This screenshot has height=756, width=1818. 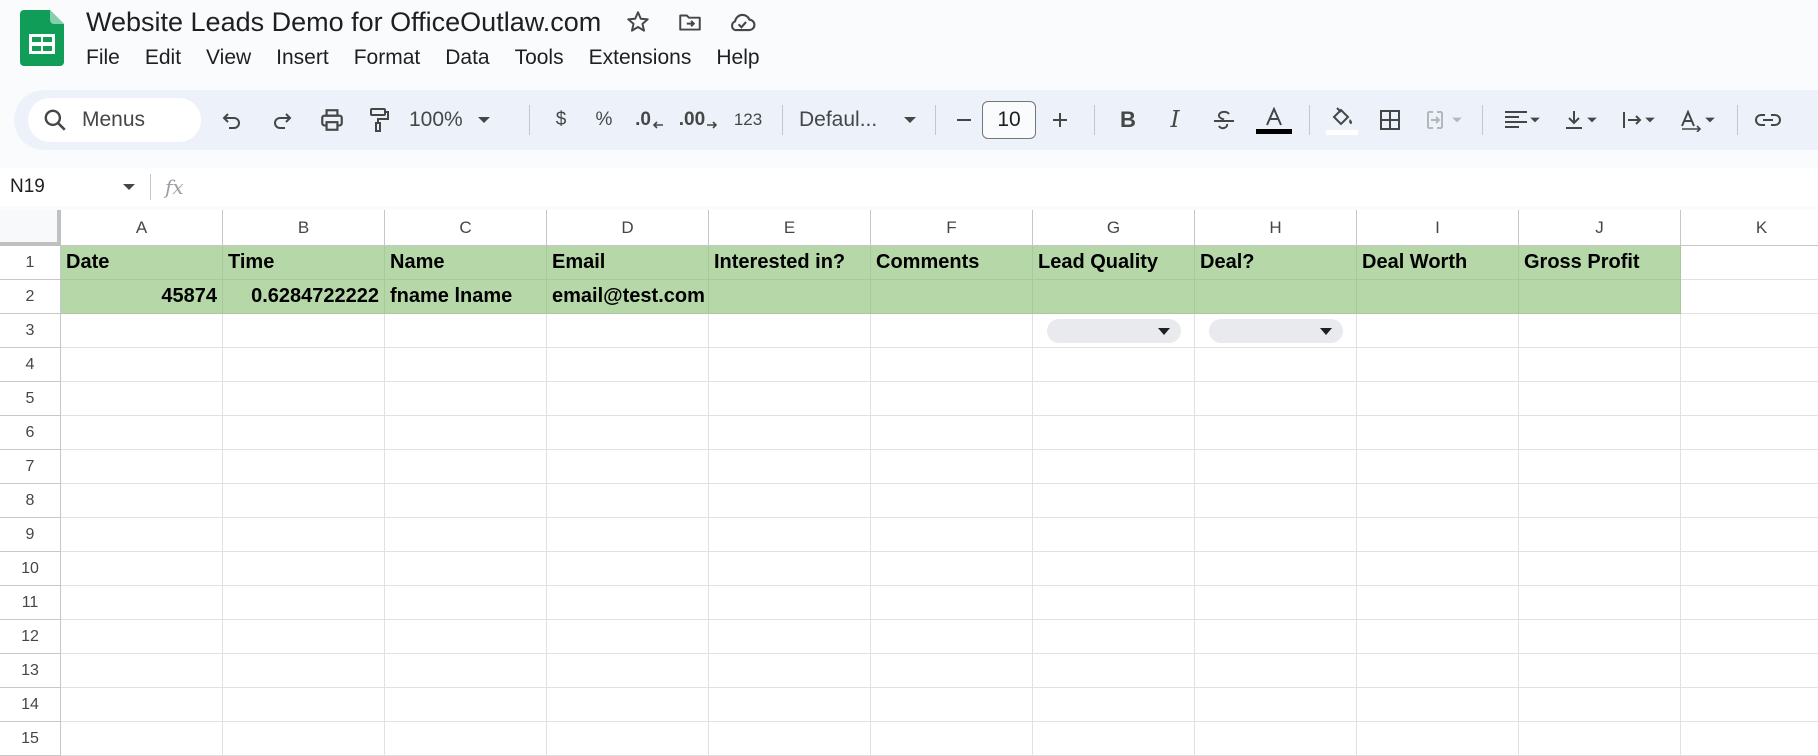 I want to click on cell-g14, so click(x=1114, y=705).